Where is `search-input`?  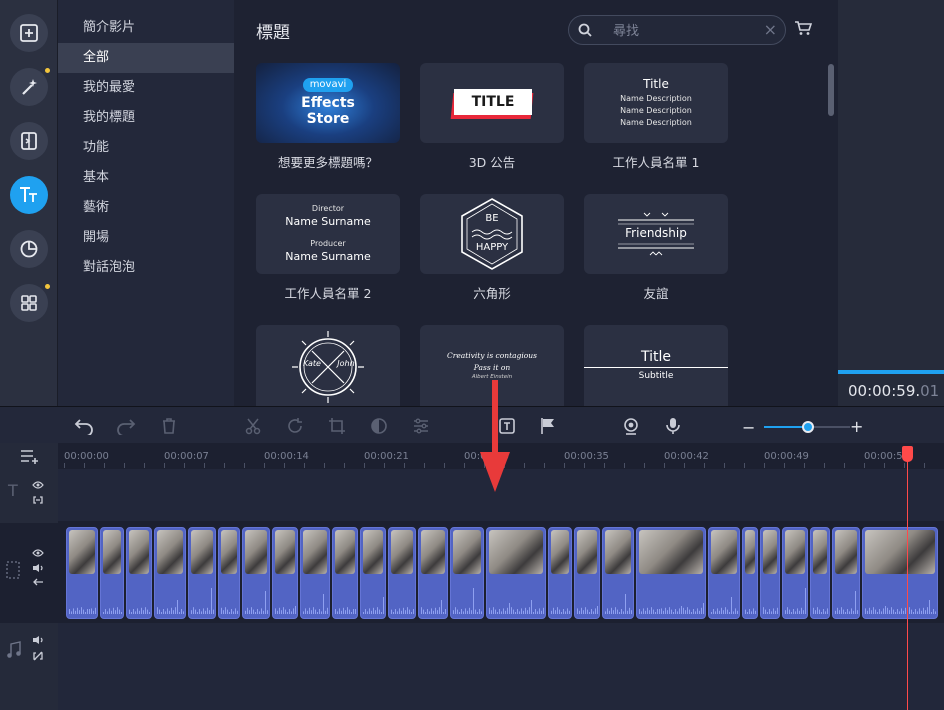
search-input is located at coordinates (688, 31).